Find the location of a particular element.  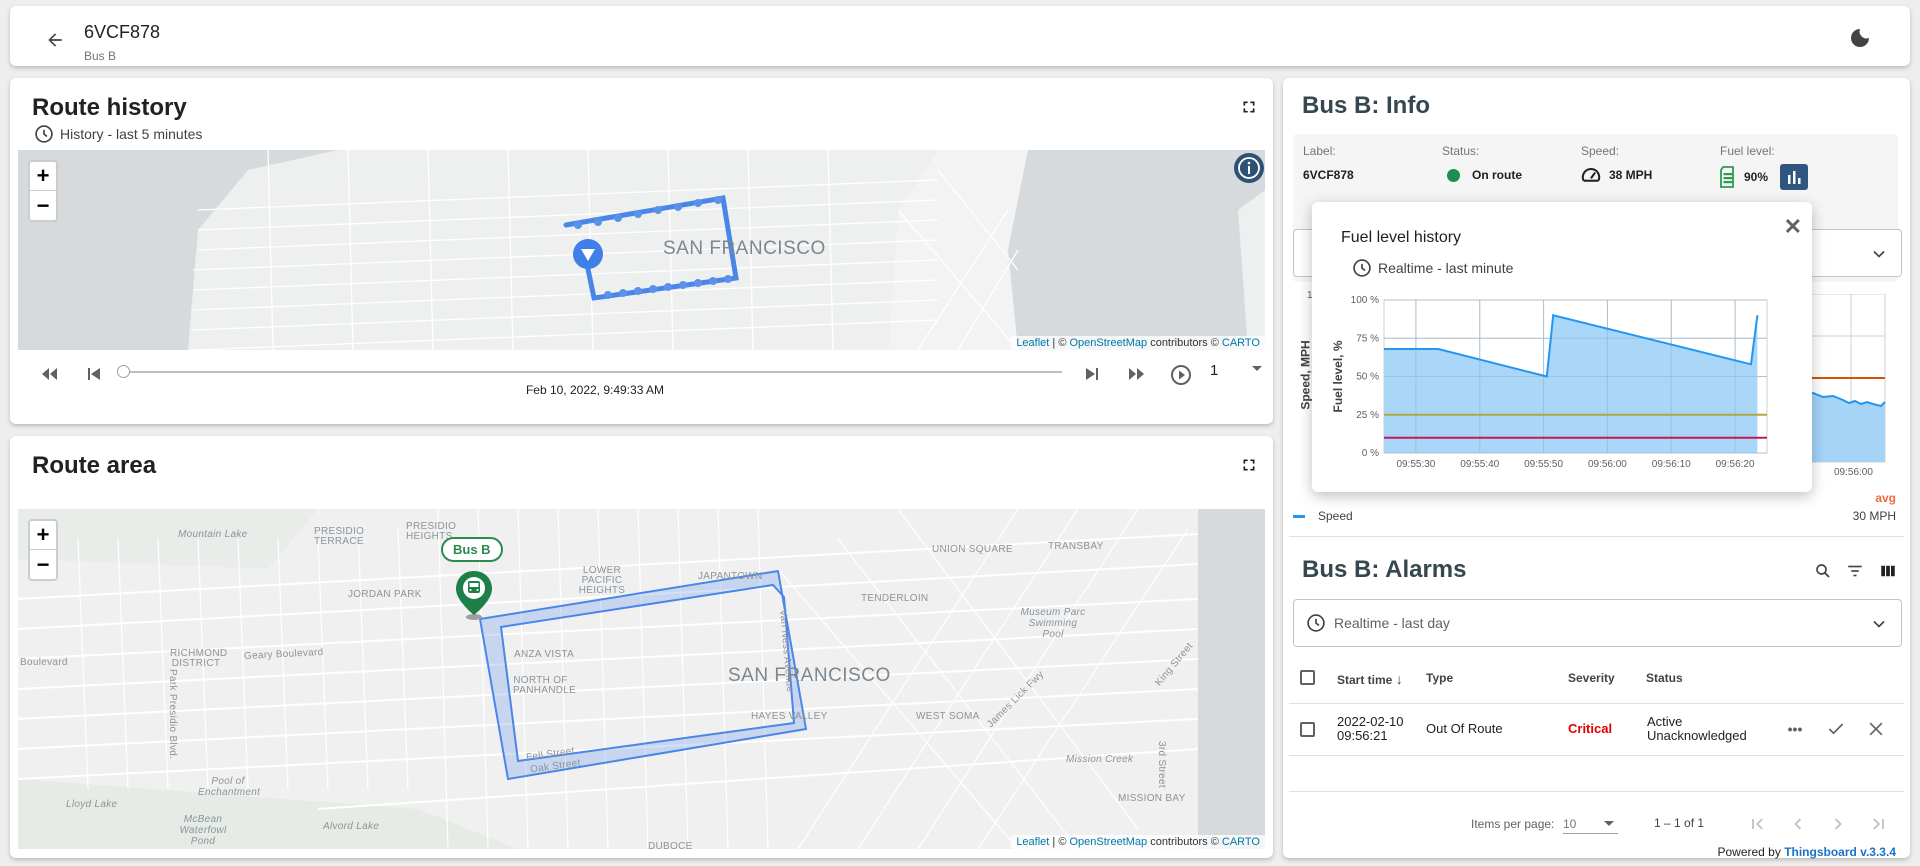

columns-icon is located at coordinates (1888, 571).